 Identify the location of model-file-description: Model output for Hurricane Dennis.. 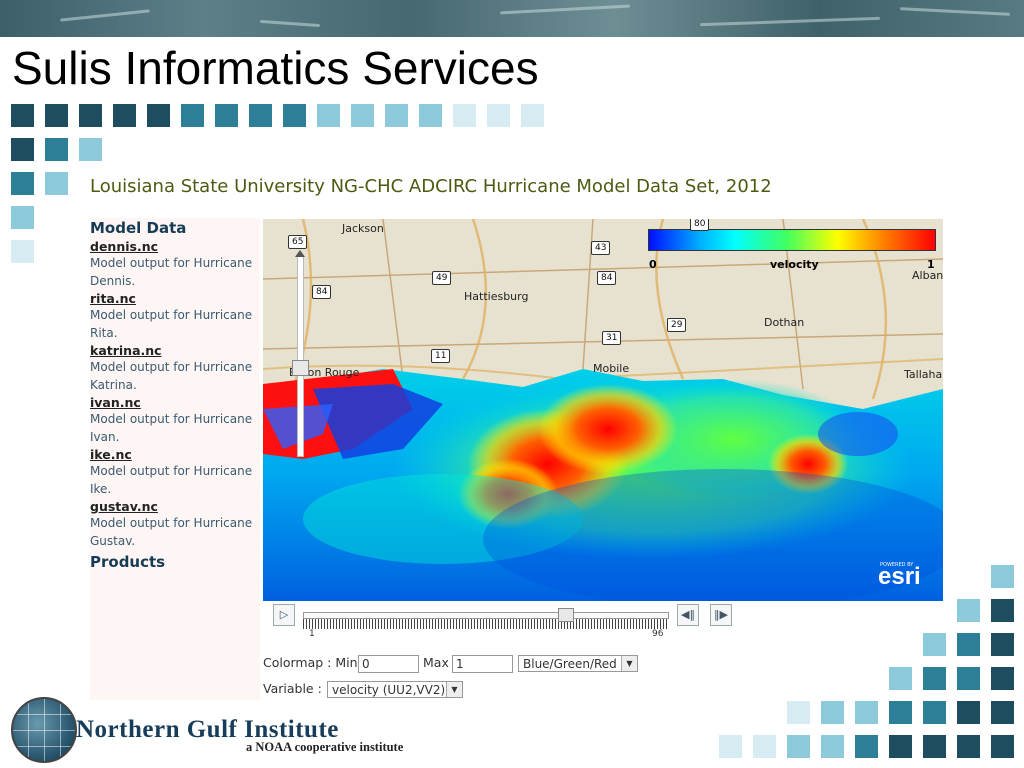
(171, 272).